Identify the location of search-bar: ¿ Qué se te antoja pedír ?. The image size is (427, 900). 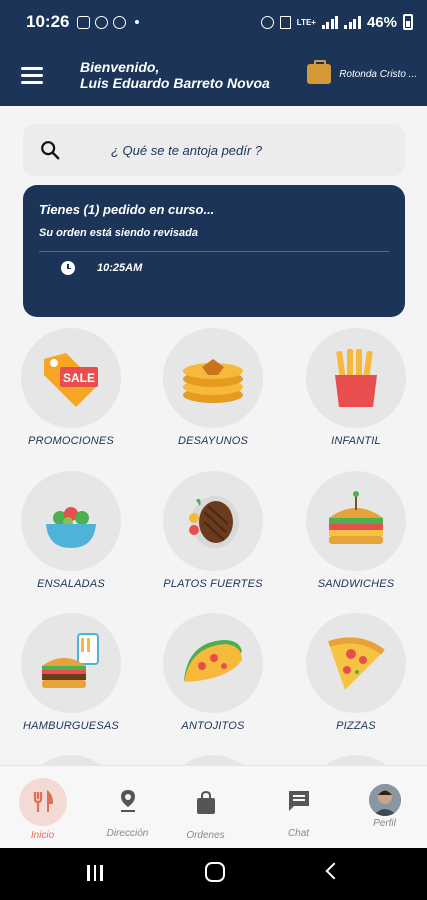
(214, 150).